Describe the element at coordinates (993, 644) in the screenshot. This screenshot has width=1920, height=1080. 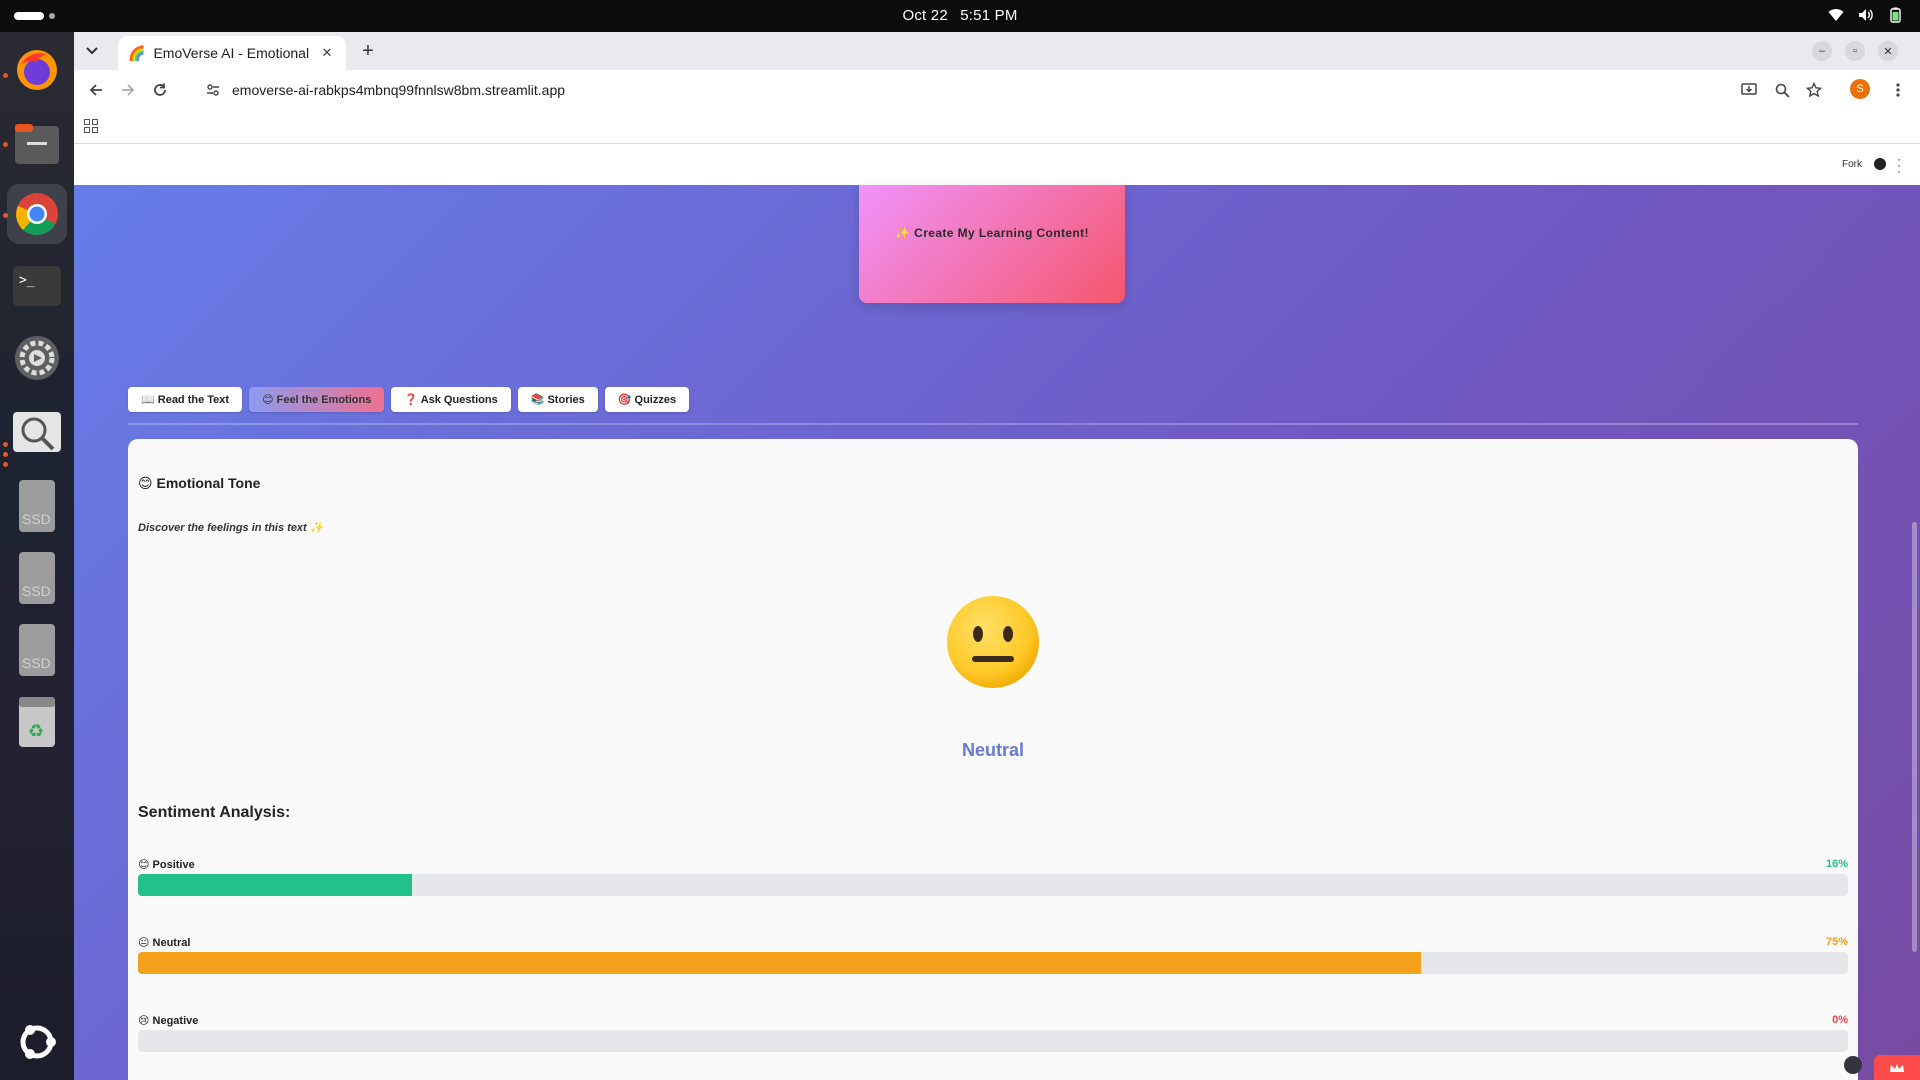
I see `neutral-face-icon` at that location.